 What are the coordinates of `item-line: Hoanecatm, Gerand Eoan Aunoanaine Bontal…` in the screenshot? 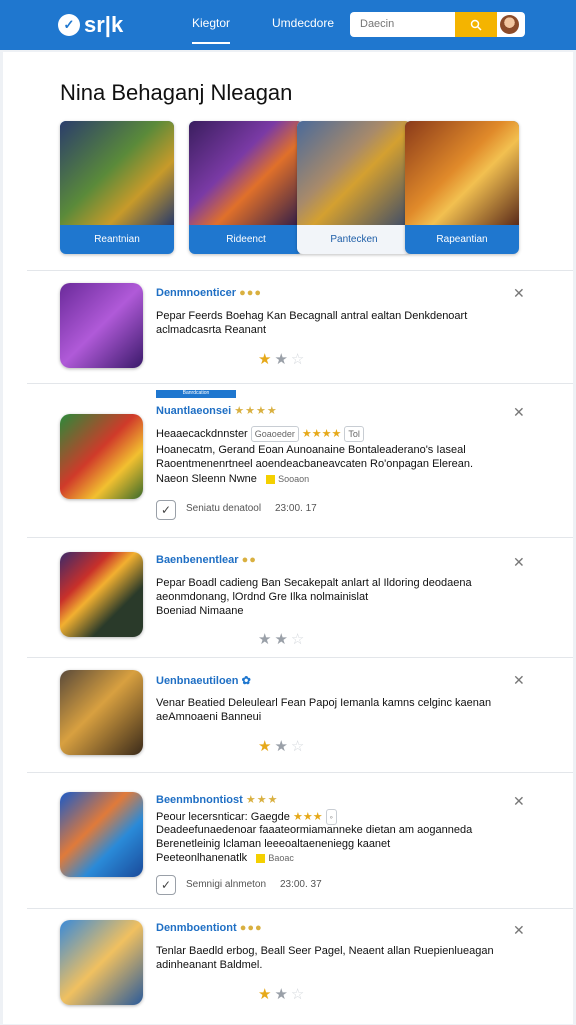 It's located at (311, 450).